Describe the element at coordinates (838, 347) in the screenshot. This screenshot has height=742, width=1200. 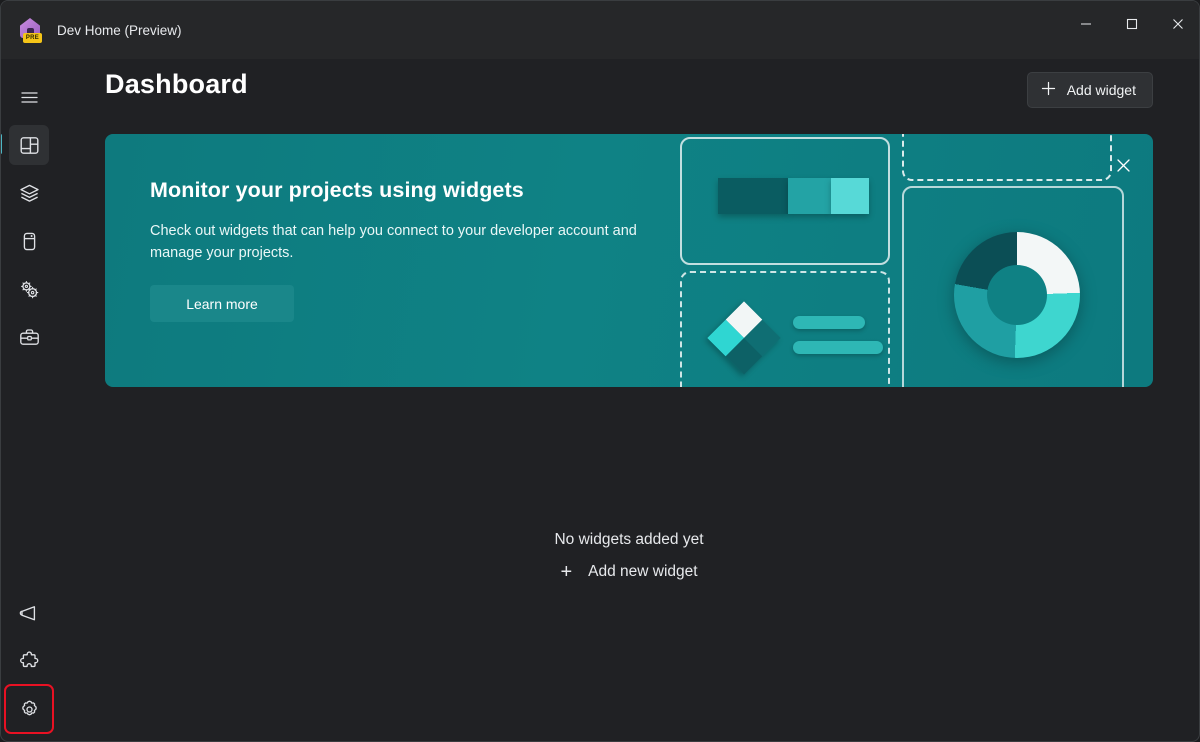
I see `illustration-bar-long` at that location.